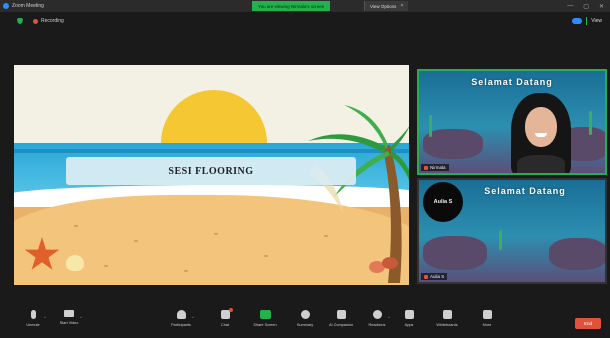 This screenshot has height=338, width=610. I want to click on view-options-button: View Options ×, so click(386, 6).